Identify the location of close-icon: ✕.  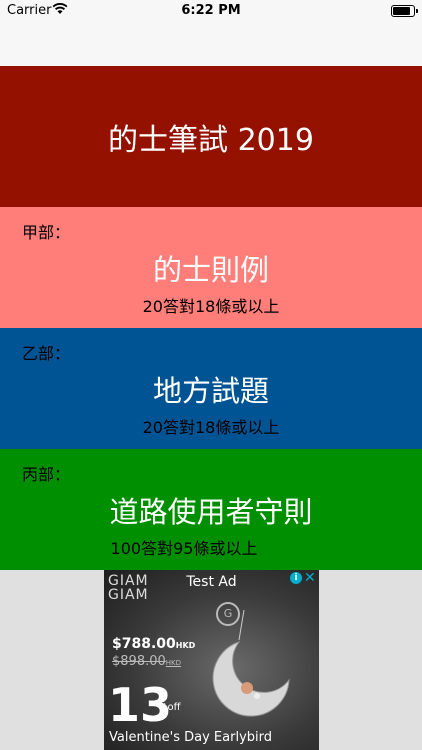
(310, 578).